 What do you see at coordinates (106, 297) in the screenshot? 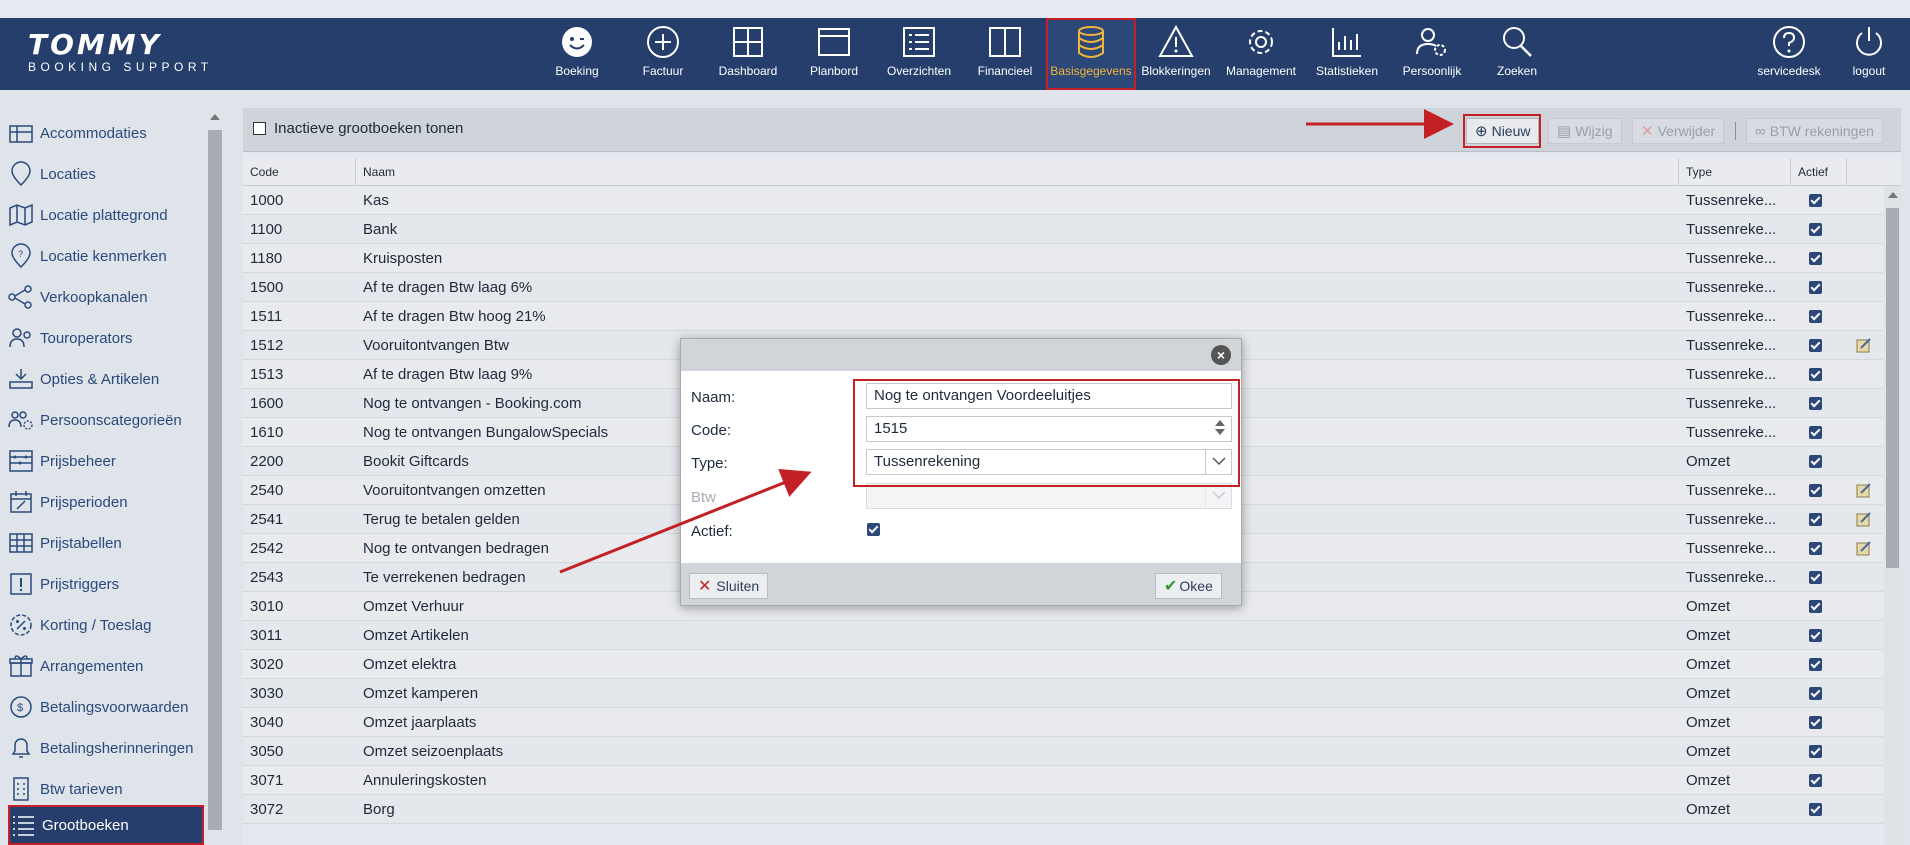
I see `sidebar-item-verkoopkanalen: Verkoopkanalen` at bounding box center [106, 297].